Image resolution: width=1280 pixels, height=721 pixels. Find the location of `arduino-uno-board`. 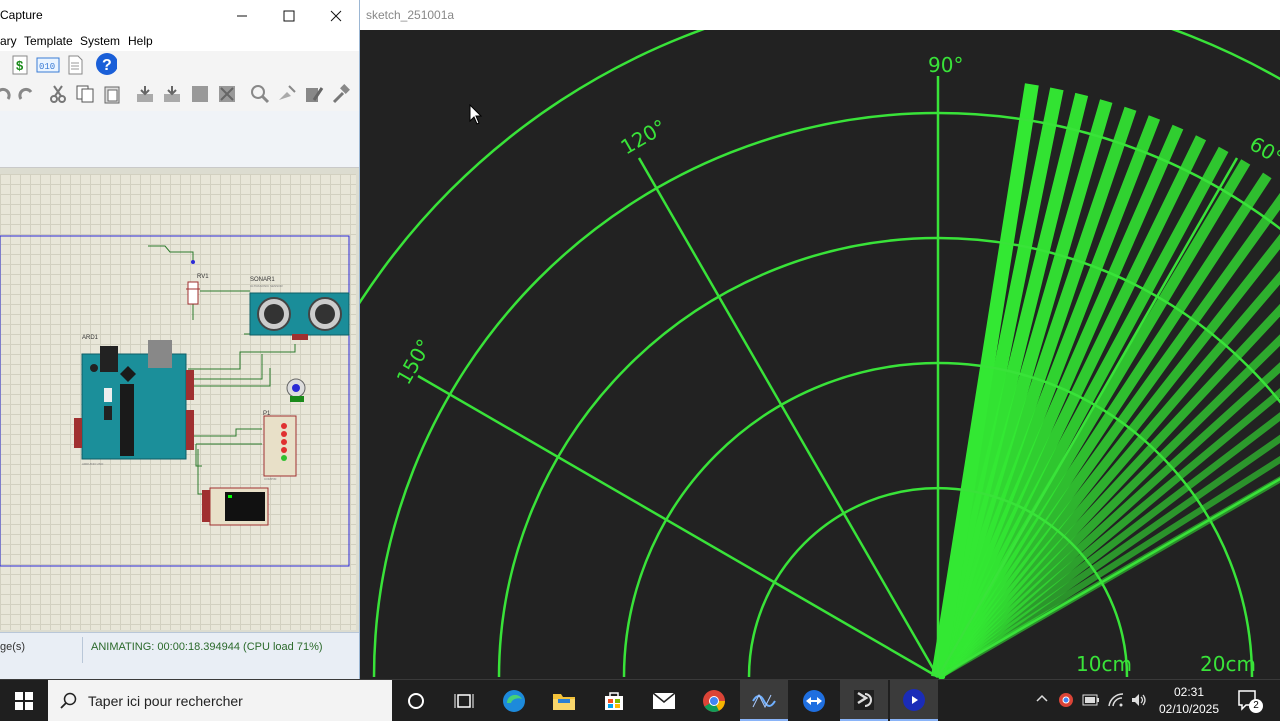

arduino-uno-board is located at coordinates (134, 399).